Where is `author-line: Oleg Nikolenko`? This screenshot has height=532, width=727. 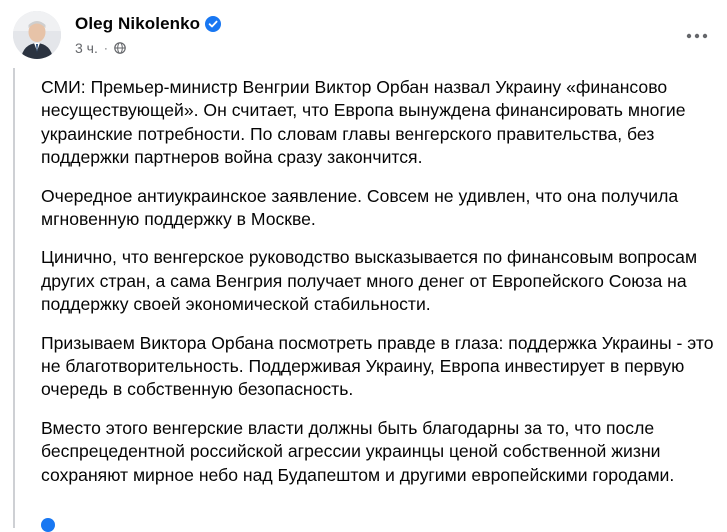
author-line: Oleg Nikolenko is located at coordinates (148, 24).